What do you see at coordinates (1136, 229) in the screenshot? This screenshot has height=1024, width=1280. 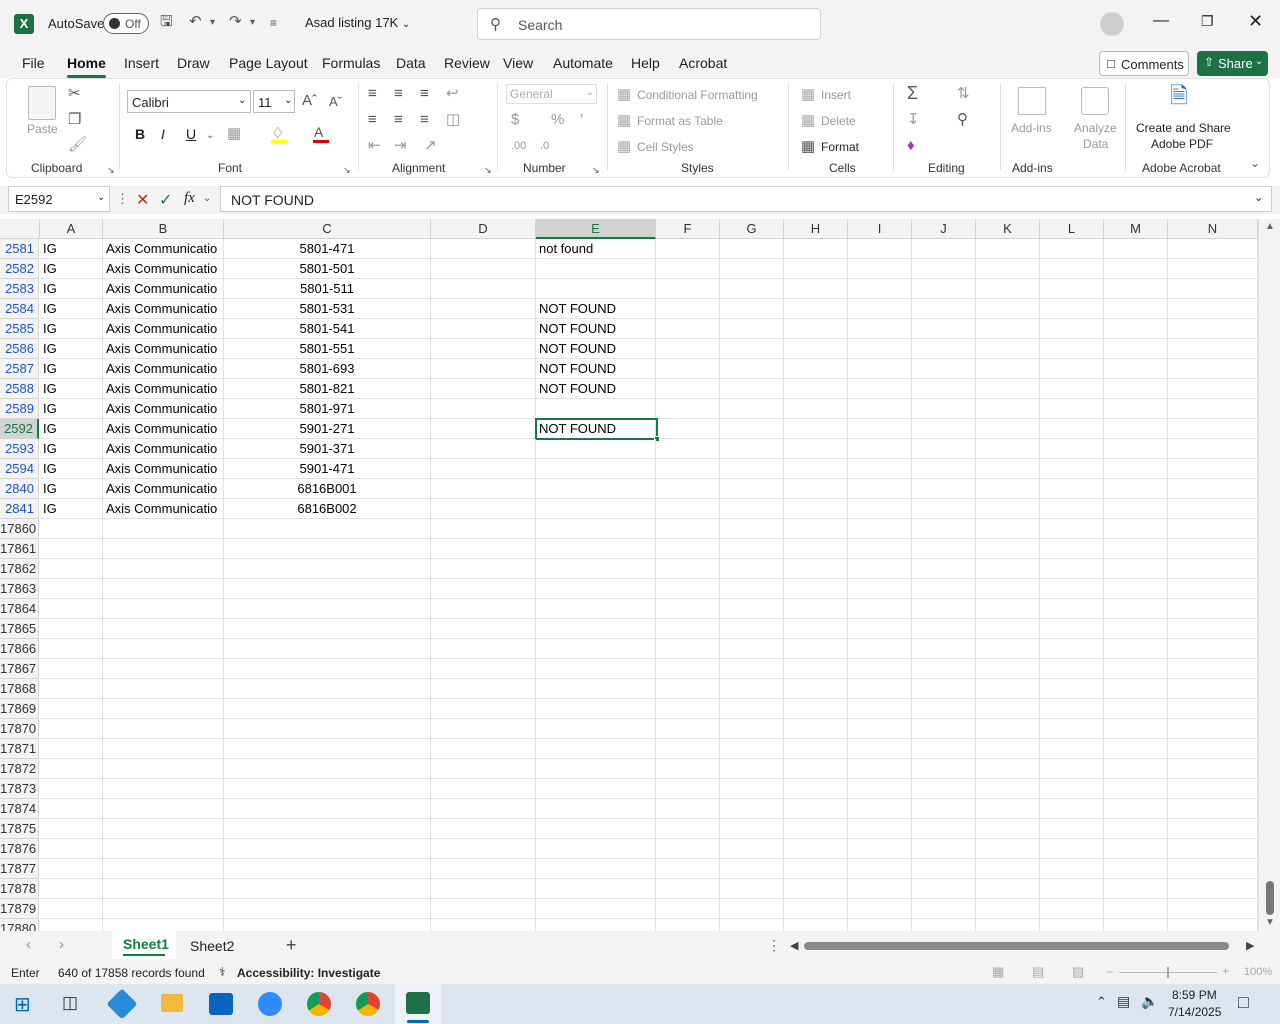 I see `column-header-m: M` at bounding box center [1136, 229].